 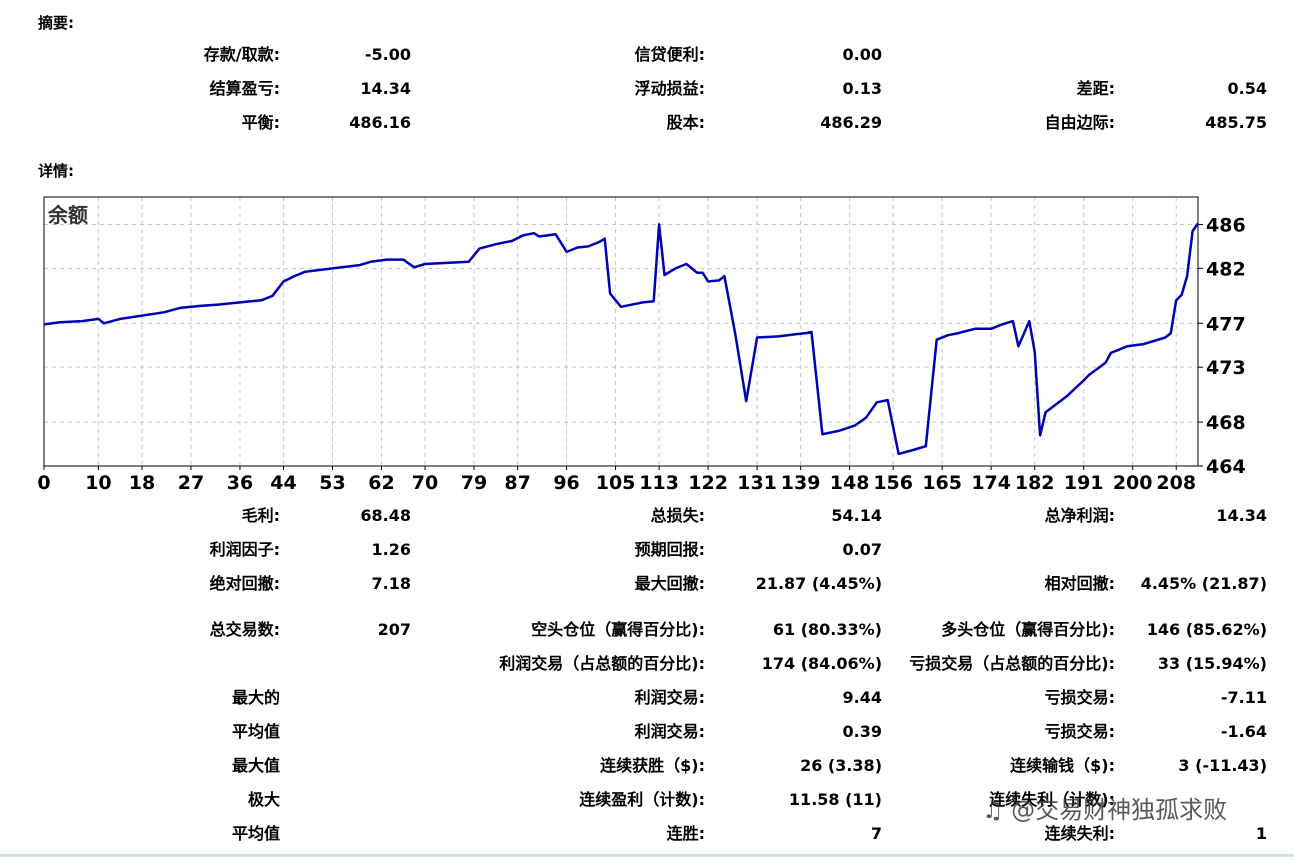 What do you see at coordinates (801, 483) in the screenshot?
I see `x-tick-label: 139` at bounding box center [801, 483].